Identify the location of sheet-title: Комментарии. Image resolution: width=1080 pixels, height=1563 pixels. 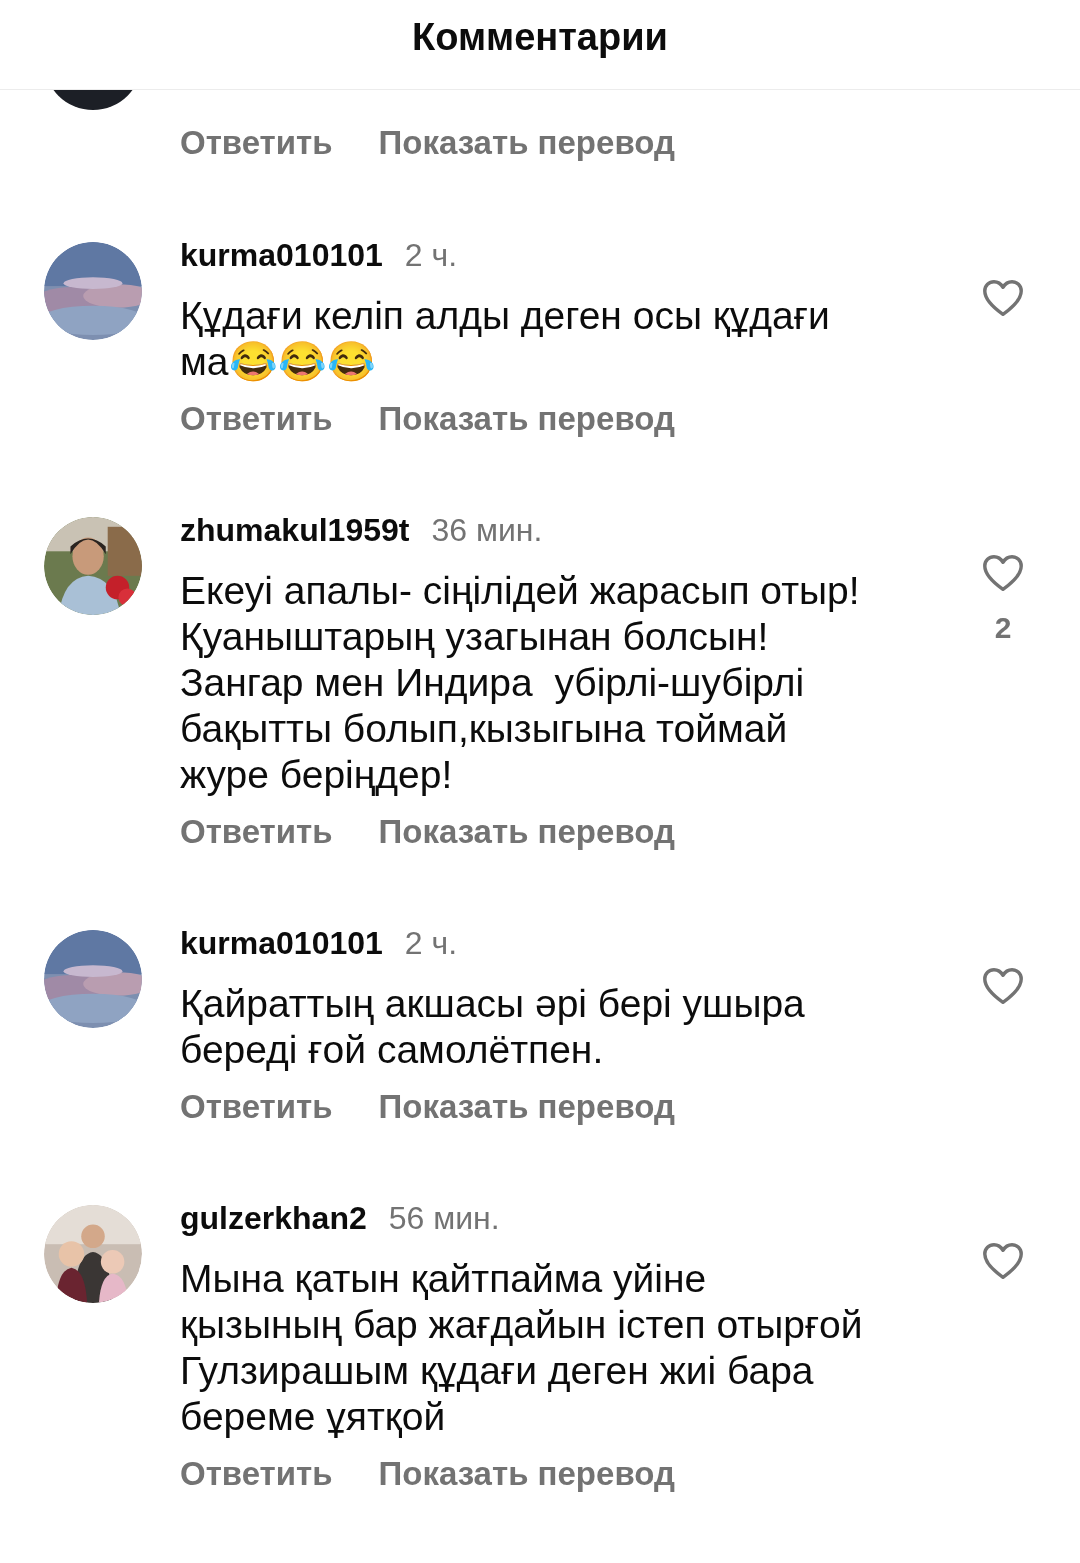
(540, 36).